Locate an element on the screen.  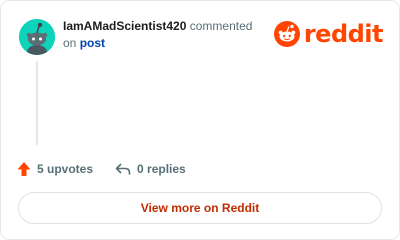
upvotes-stat: 5 upvotes is located at coordinates (55, 169).